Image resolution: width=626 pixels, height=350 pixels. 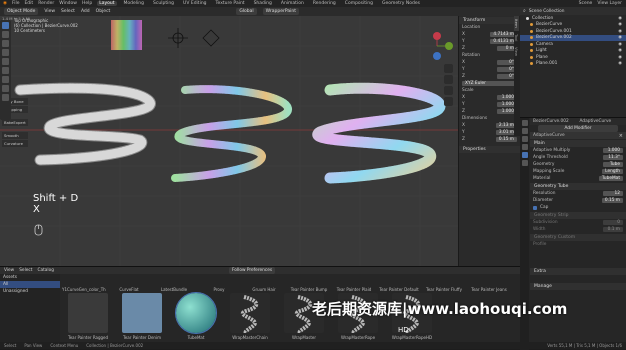 I want to click on addon-dropdown: WrapperPaint, so click(x=280, y=11).